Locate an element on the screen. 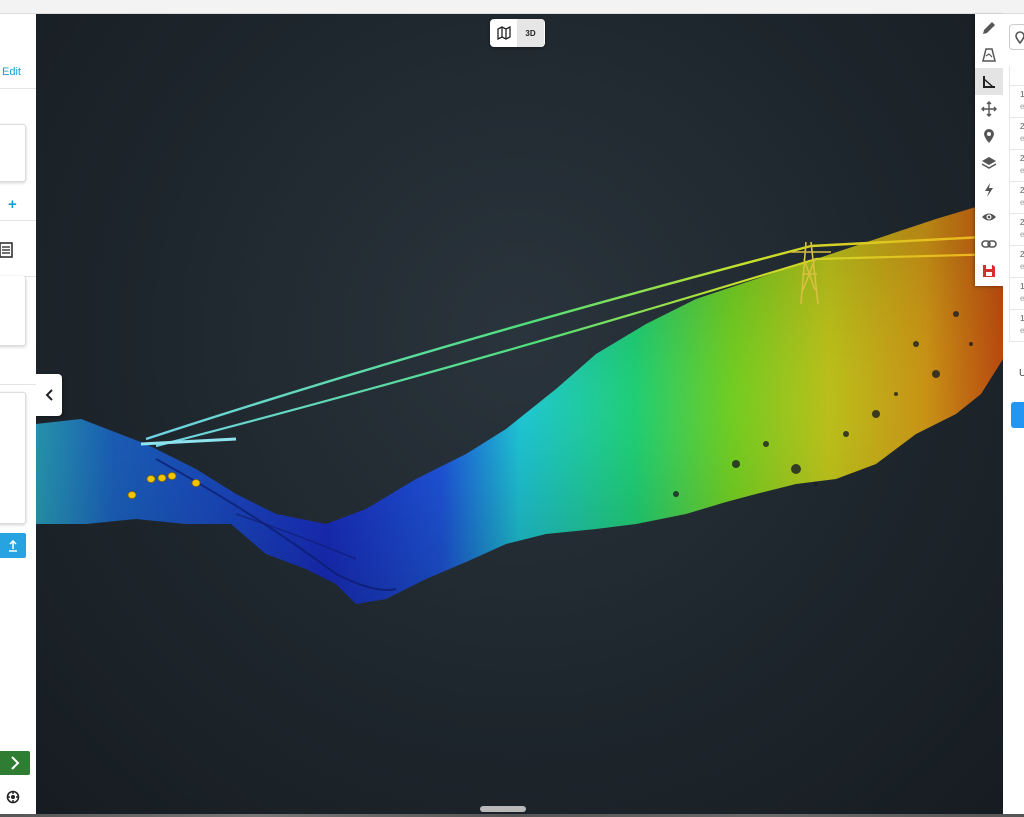  top-bar is located at coordinates (512, 7).